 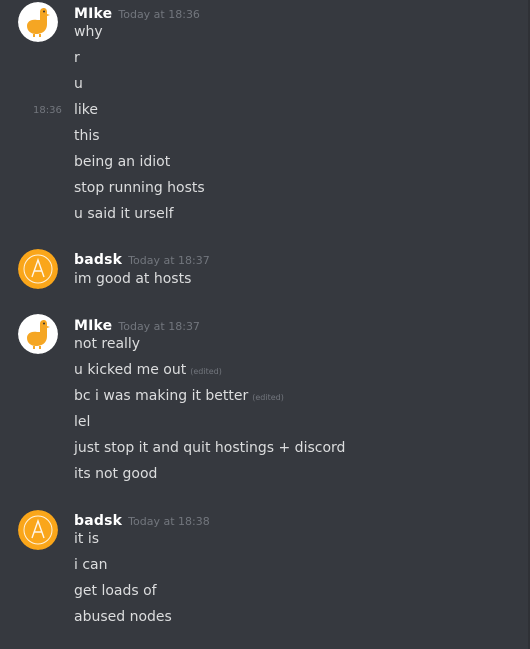 I want to click on message-text: this, so click(x=87, y=136).